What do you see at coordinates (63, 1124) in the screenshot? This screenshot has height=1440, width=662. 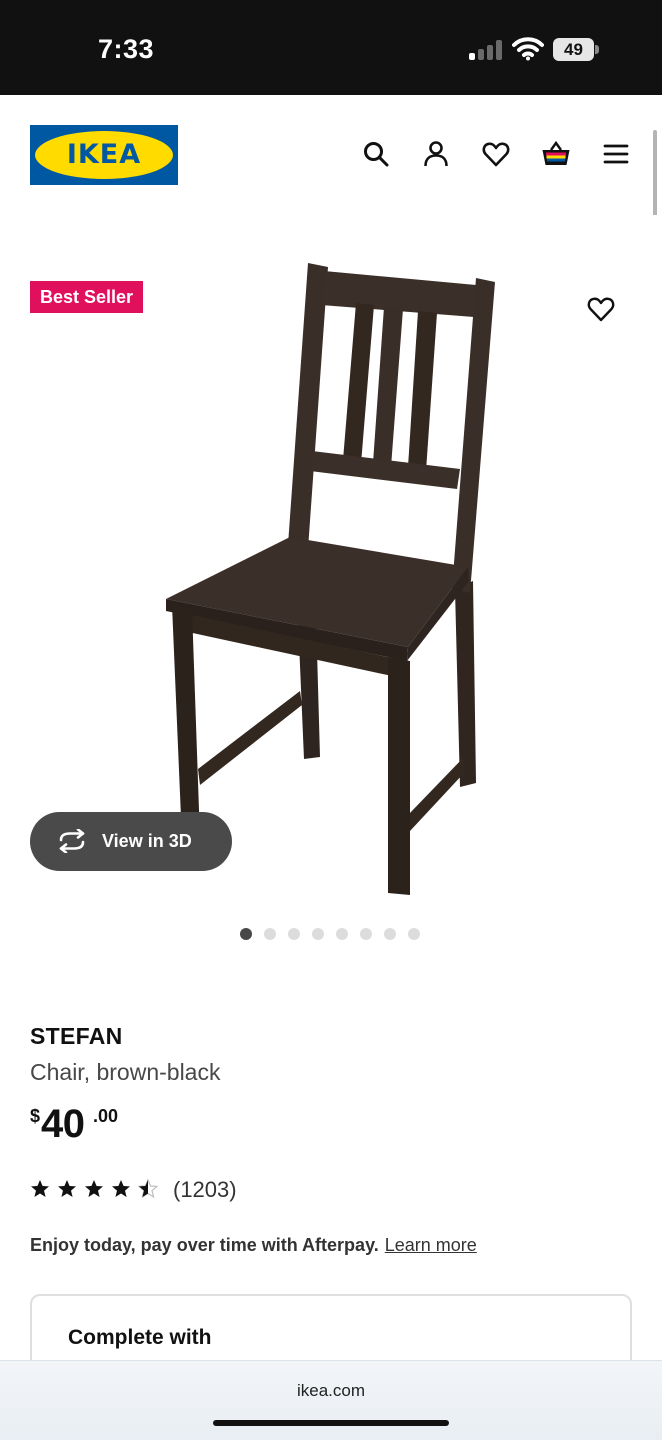 I see `price-integer: 40` at bounding box center [63, 1124].